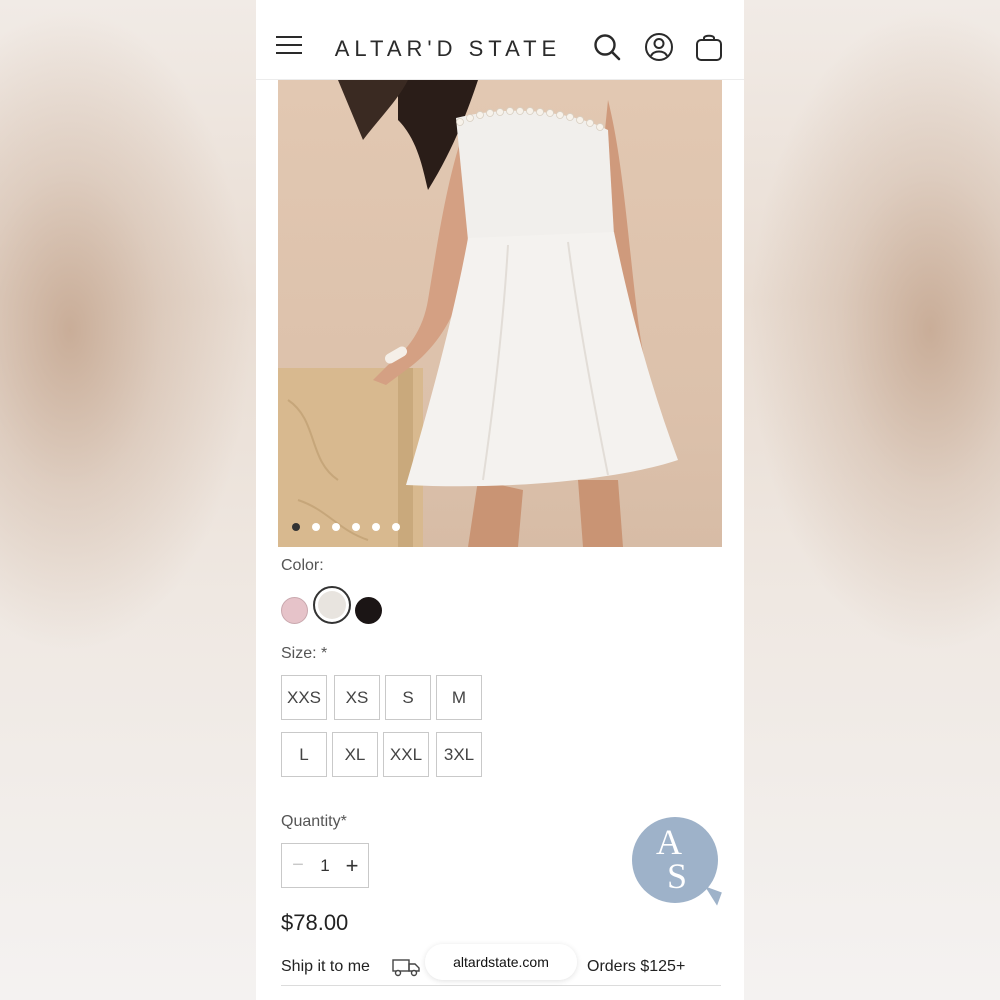 This screenshot has width=1000, height=1000. Describe the element at coordinates (711, 896) in the screenshot. I see `chat-bubble-tail` at that location.